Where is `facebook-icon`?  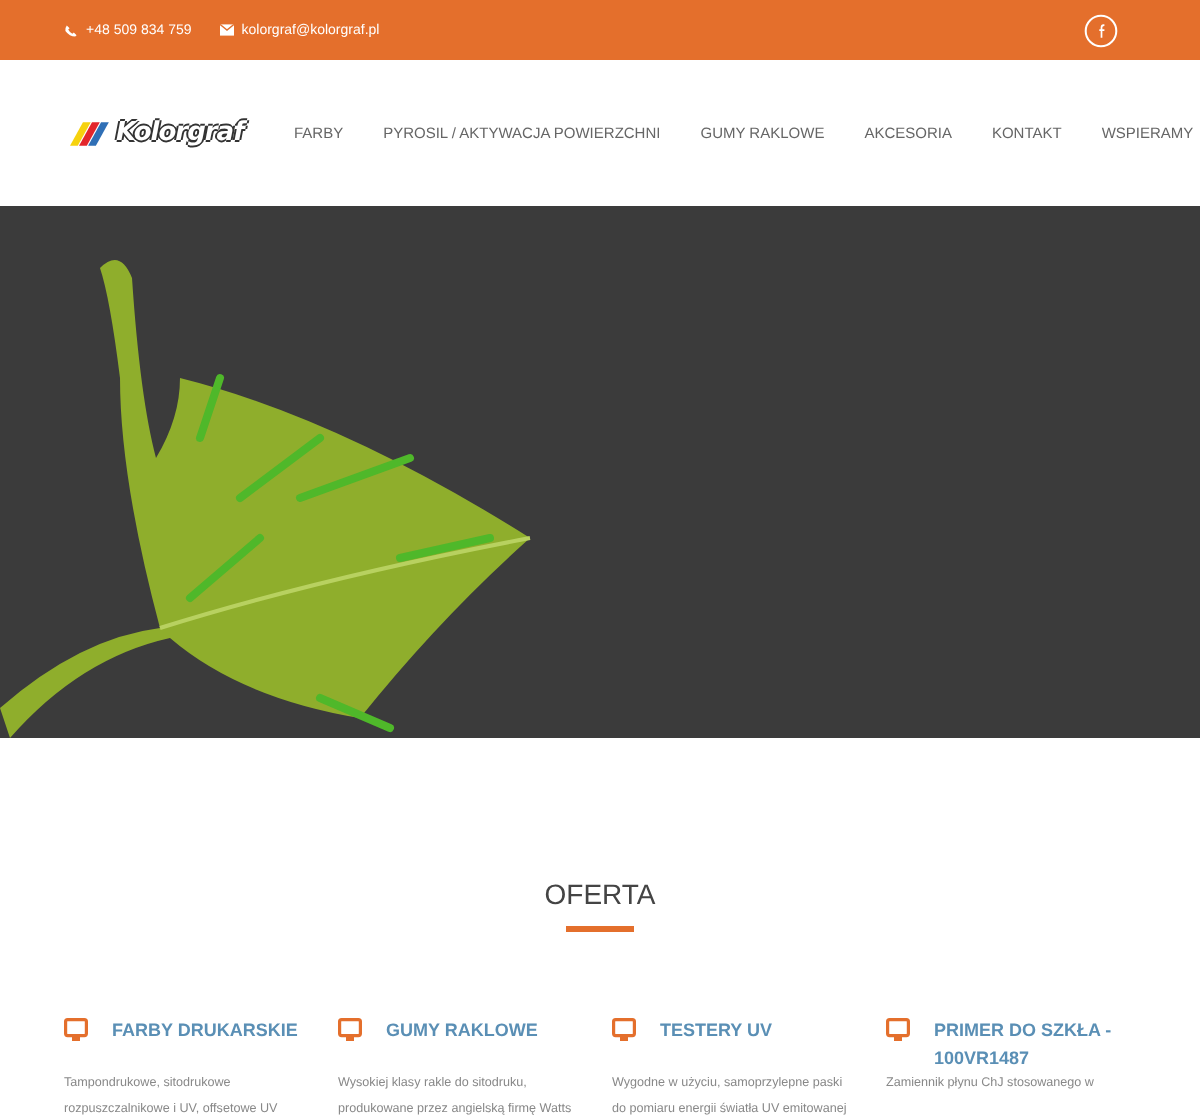 facebook-icon is located at coordinates (1101, 30).